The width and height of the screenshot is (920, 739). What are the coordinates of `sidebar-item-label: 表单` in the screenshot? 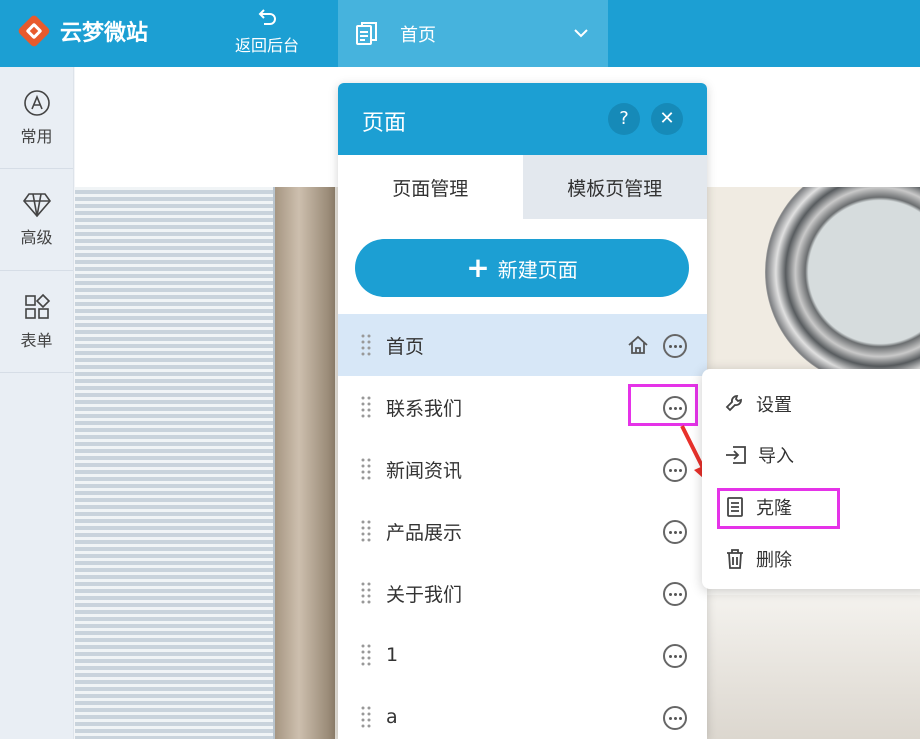 It's located at (36, 340).